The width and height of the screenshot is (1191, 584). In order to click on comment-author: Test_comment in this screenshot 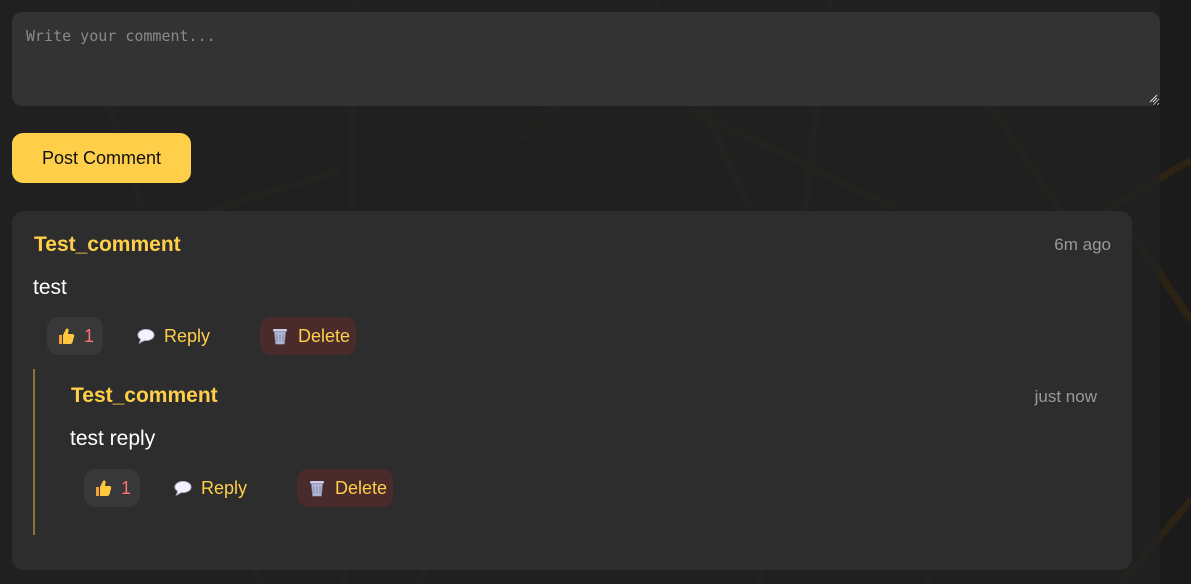, I will do `click(107, 244)`.